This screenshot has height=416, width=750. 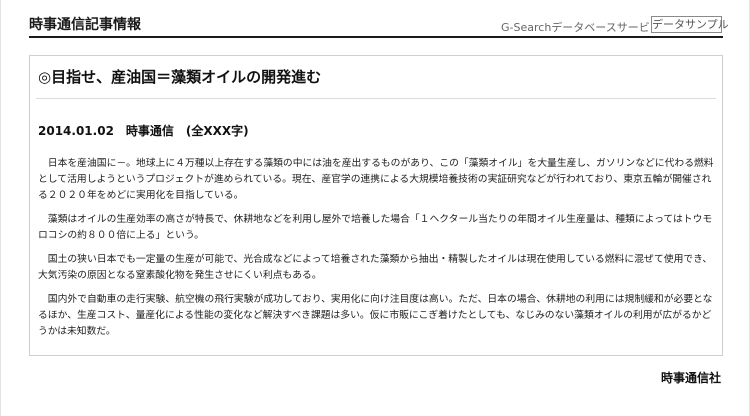 I want to click on headline-divider, so click(x=376, y=98).